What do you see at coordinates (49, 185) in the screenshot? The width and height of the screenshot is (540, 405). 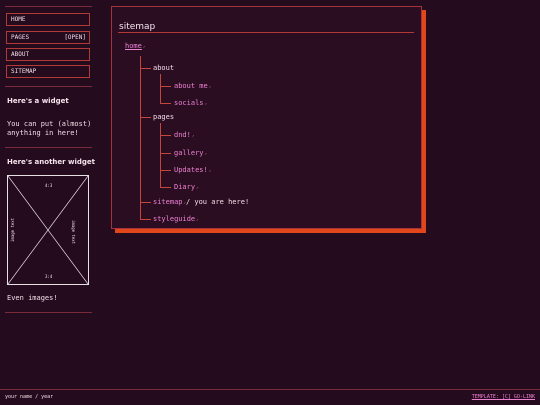 I see `image-label-top: 4:3` at bounding box center [49, 185].